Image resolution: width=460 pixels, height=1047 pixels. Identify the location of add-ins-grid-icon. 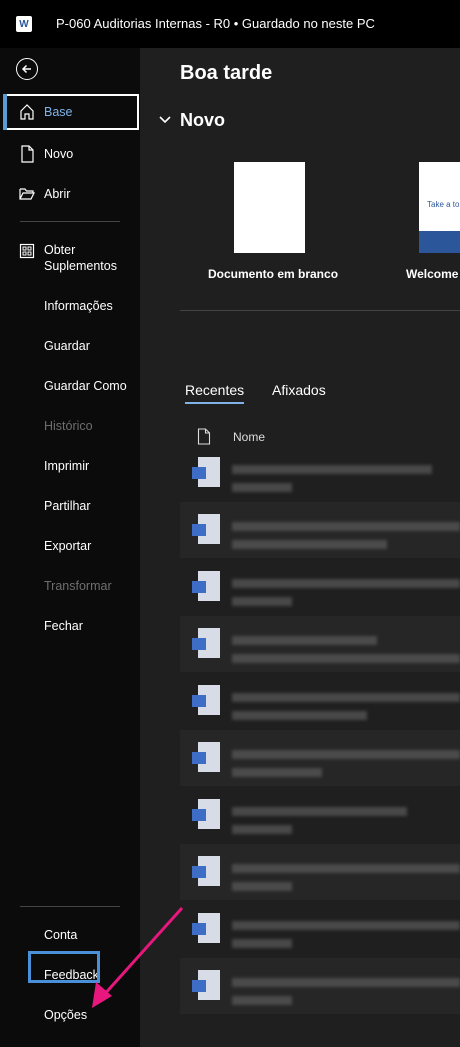
(27, 251).